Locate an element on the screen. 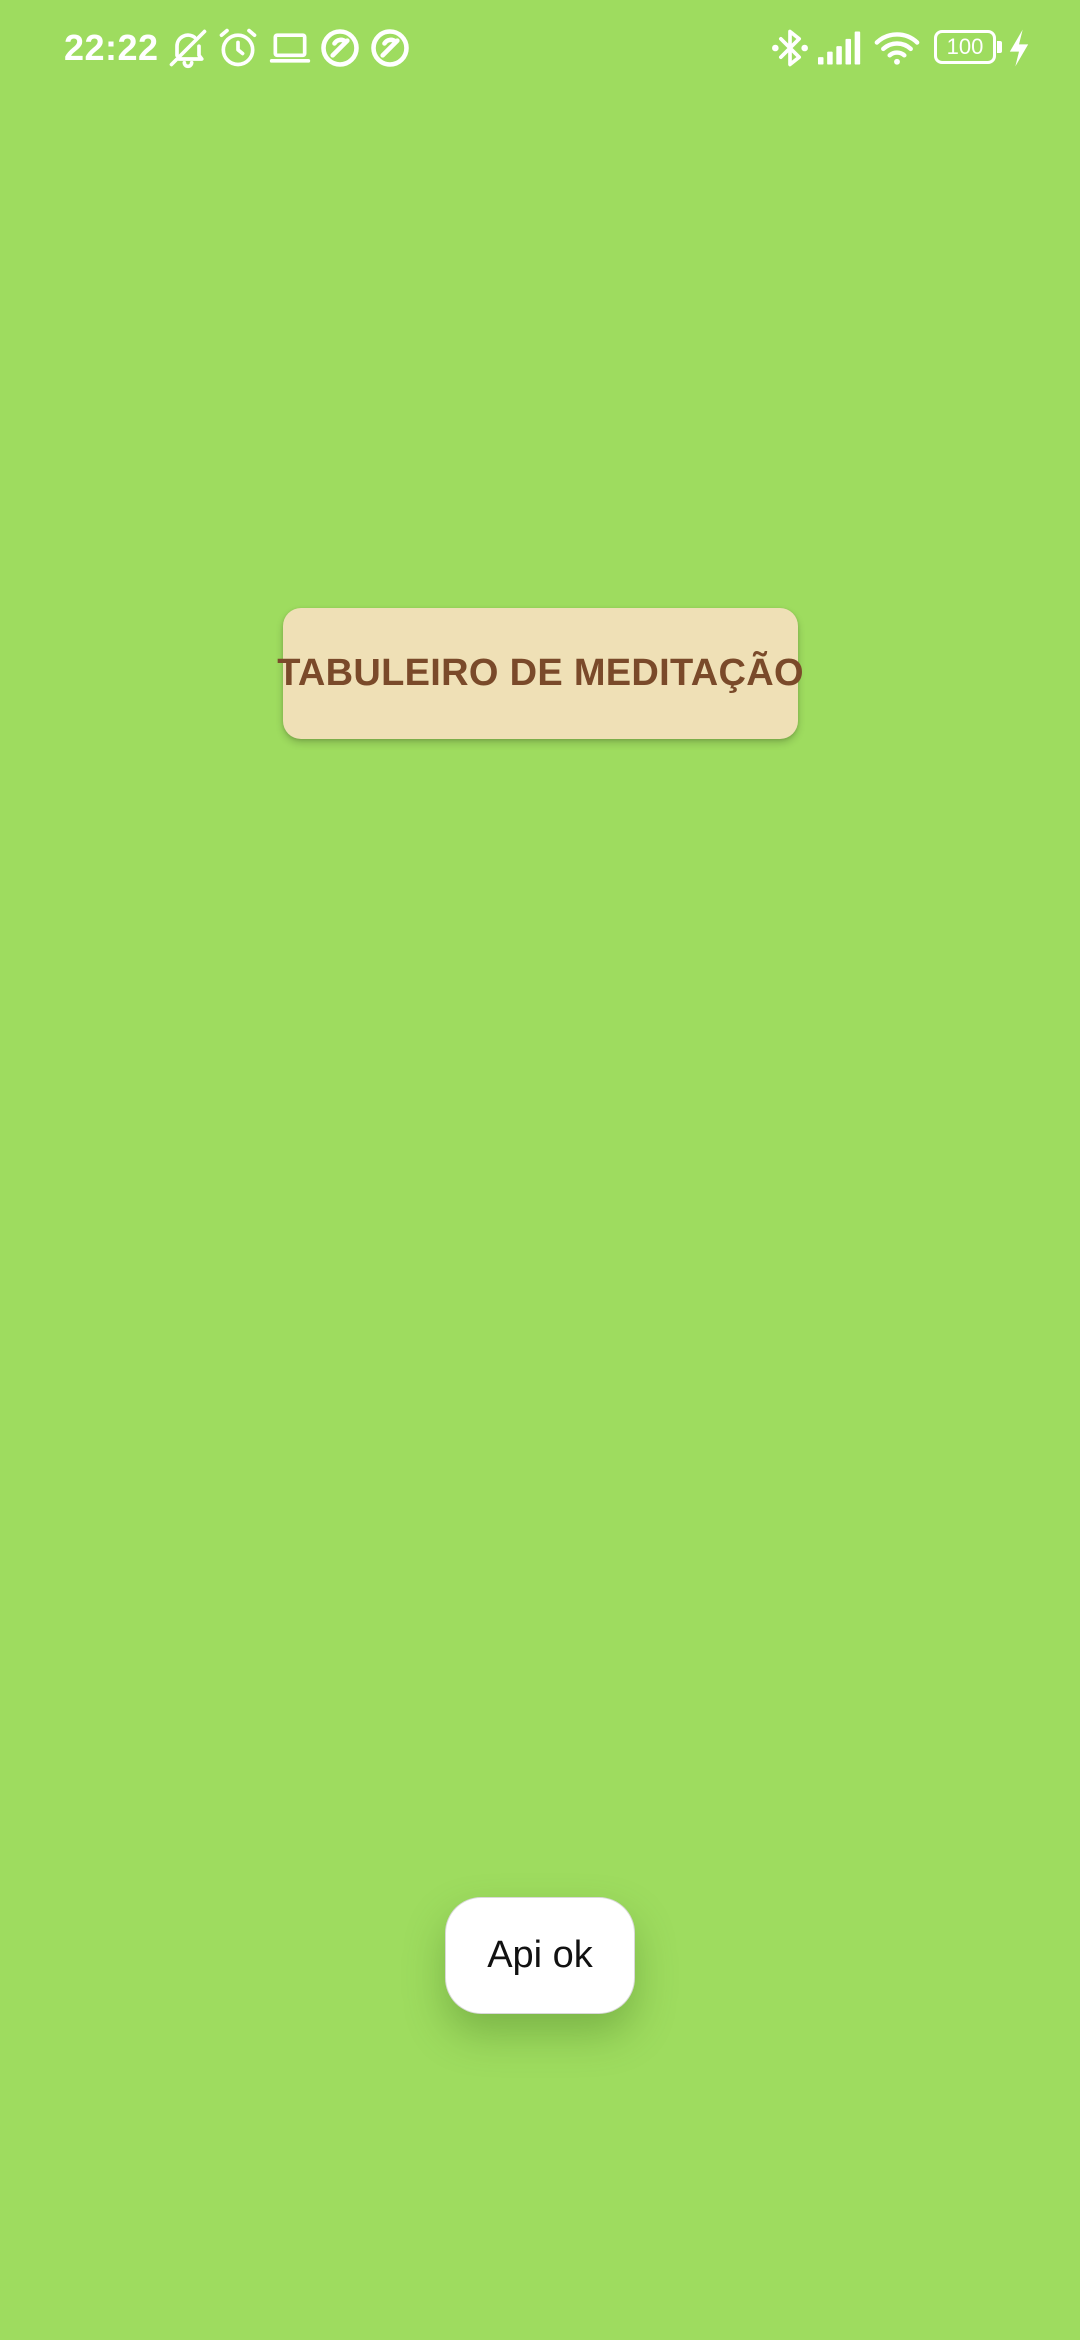 The width and height of the screenshot is (1080, 2340). status-bar: 22:22 100 is located at coordinates (540, 48).